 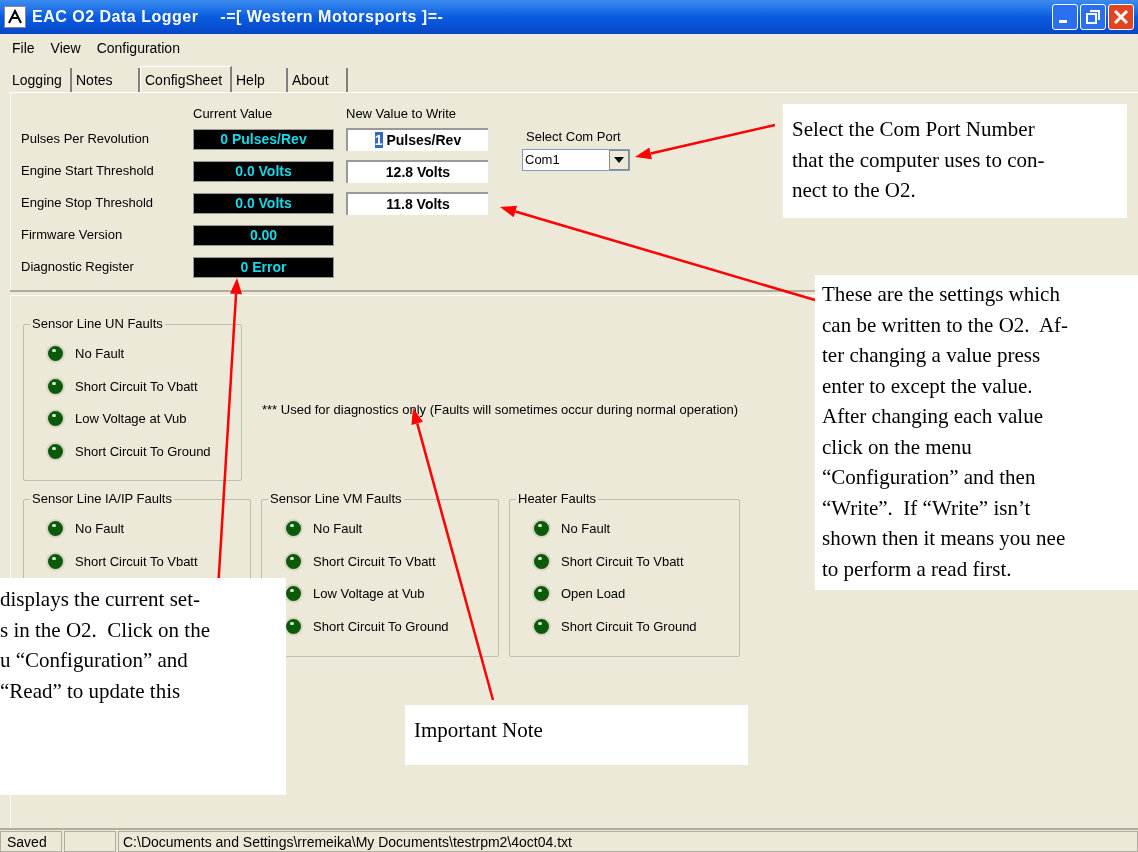 What do you see at coordinates (233, 113) in the screenshot?
I see `column-header: Current Value` at bounding box center [233, 113].